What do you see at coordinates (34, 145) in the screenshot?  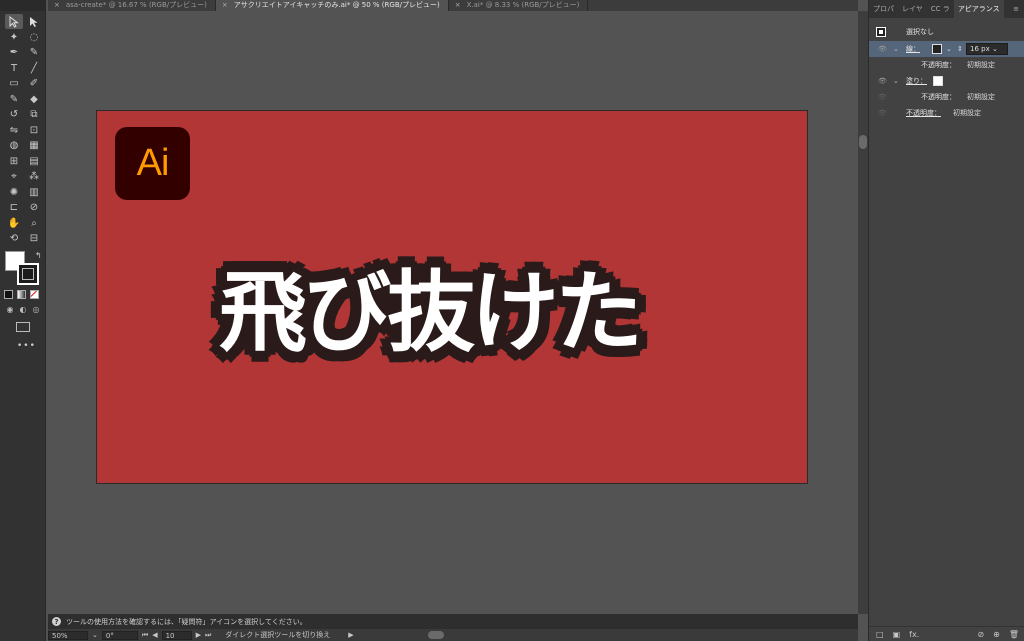 I see `perspective-grid-tool-icon: ▦` at bounding box center [34, 145].